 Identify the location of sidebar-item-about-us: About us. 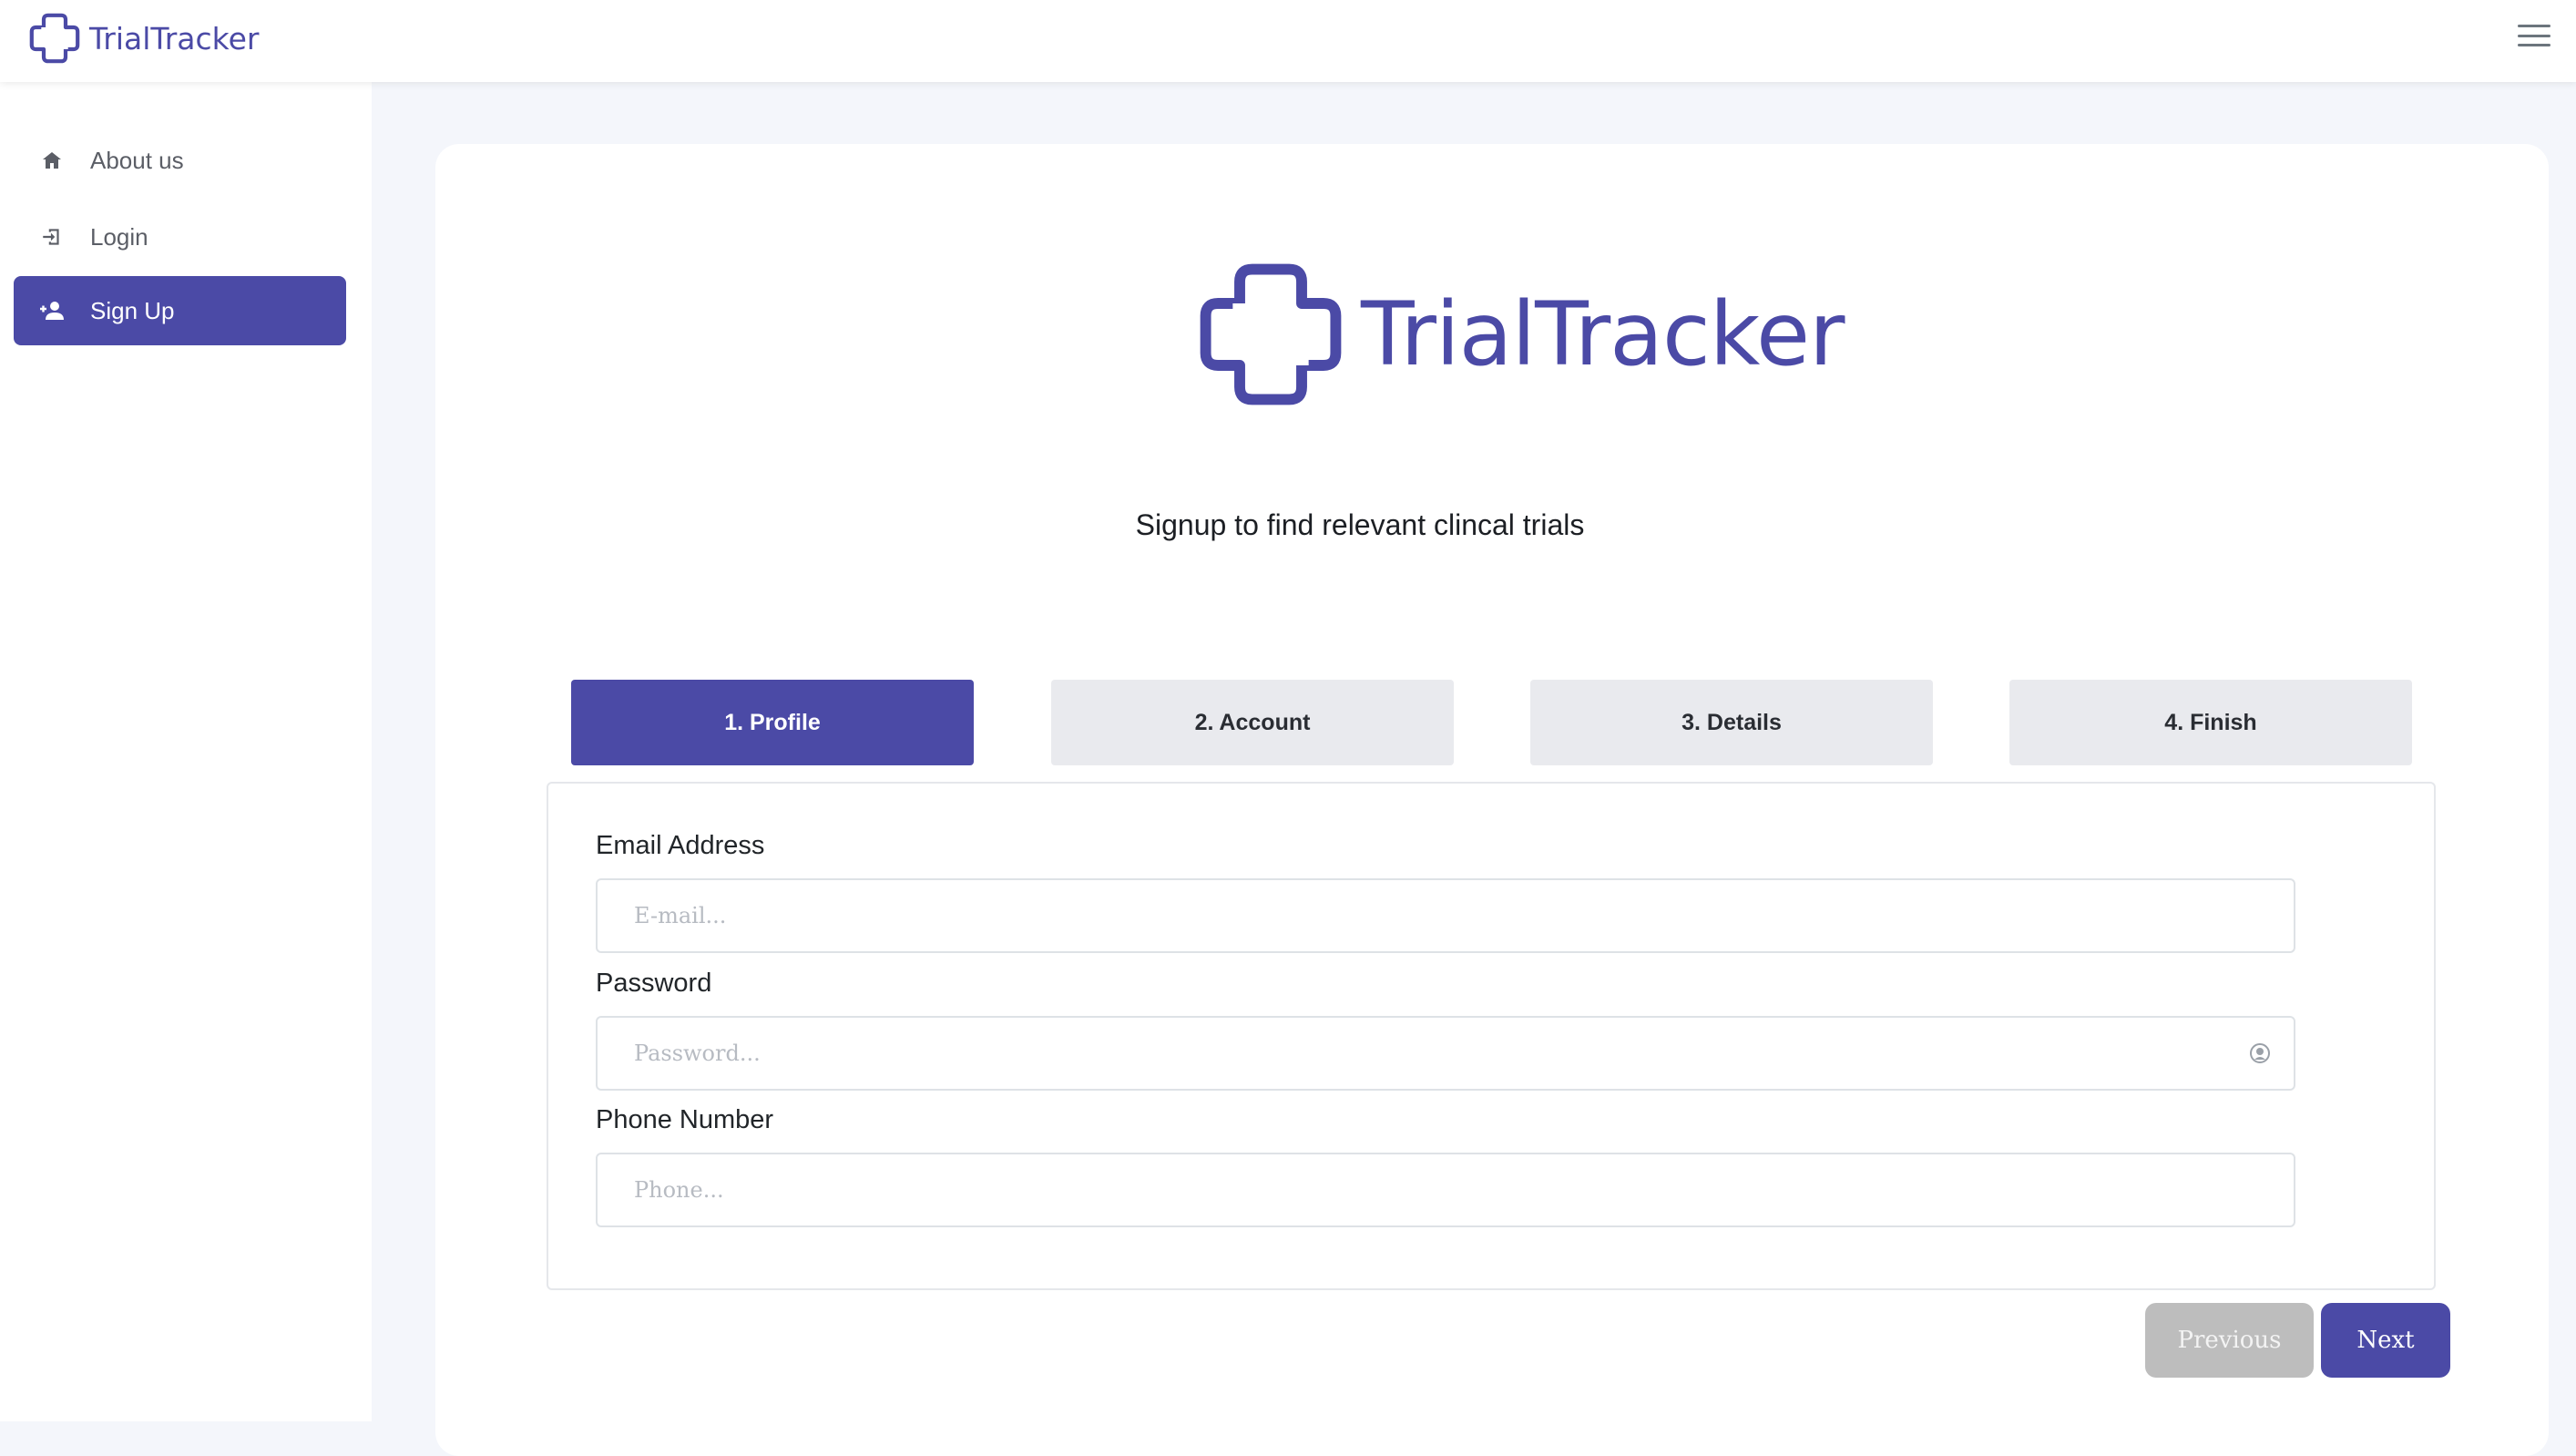
(180, 160).